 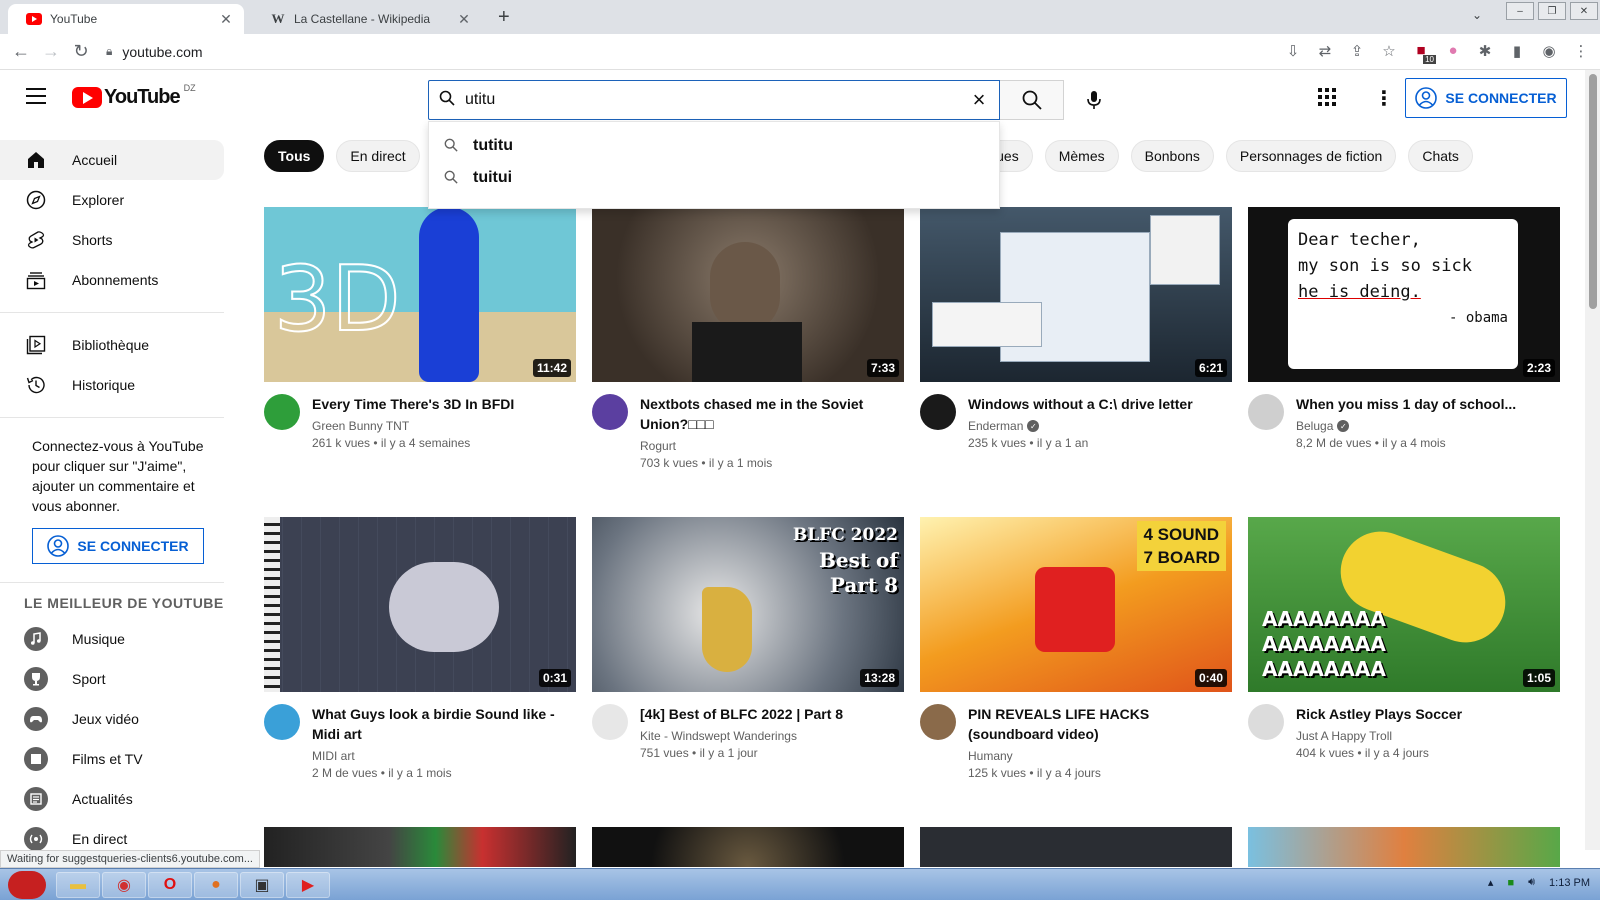 What do you see at coordinates (112, 639) in the screenshot?
I see `sidebar-item-musique: Musique` at bounding box center [112, 639].